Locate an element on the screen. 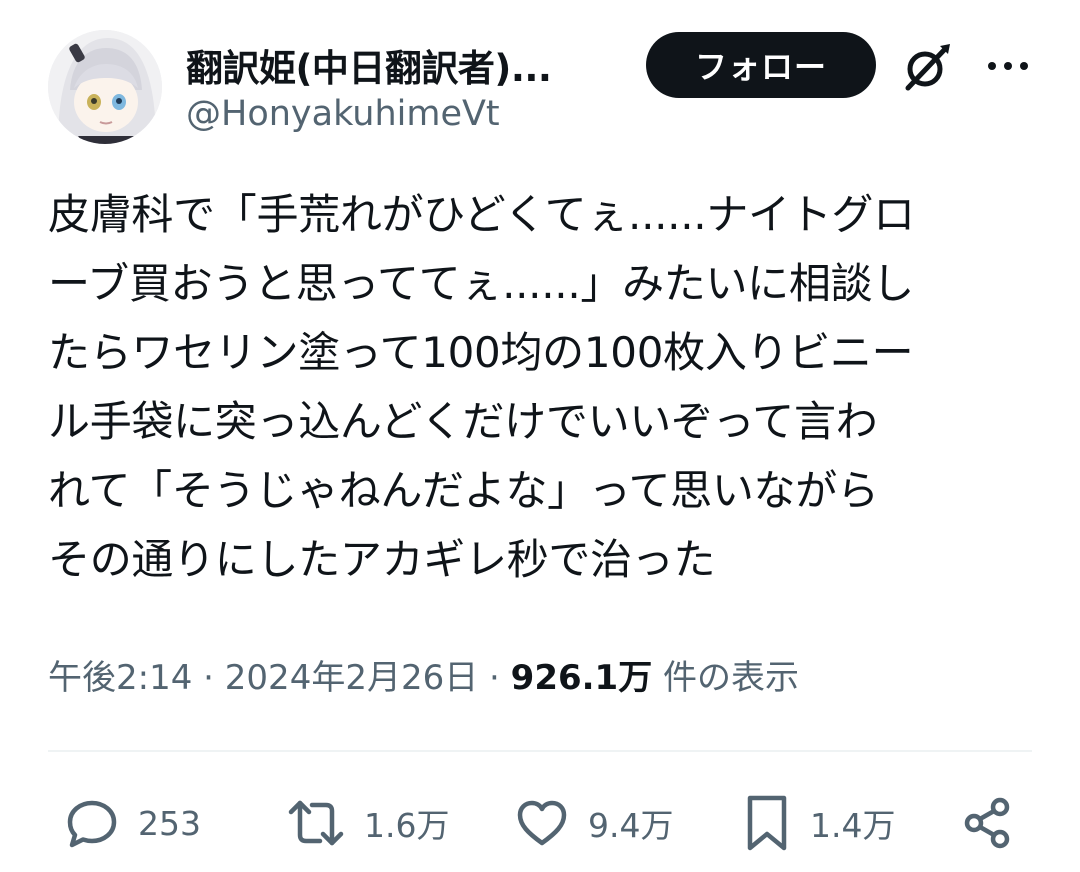  repost-icon is located at coordinates (316, 823).